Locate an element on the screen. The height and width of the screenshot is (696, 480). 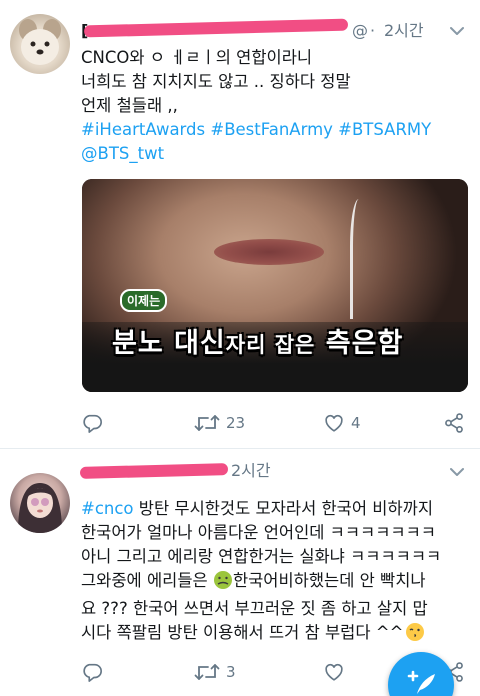
image-earphone is located at coordinates (361, 259).